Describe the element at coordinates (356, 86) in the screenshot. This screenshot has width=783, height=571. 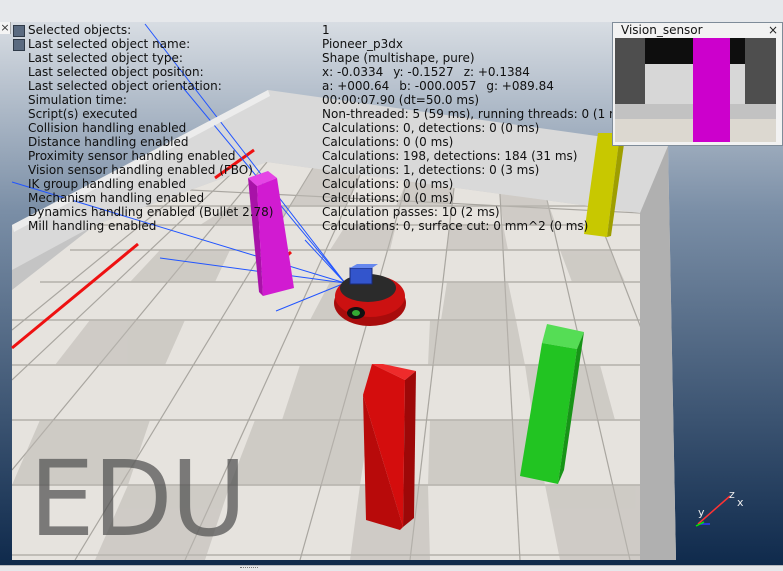
I see `info-value-part: a: +000.64` at that location.